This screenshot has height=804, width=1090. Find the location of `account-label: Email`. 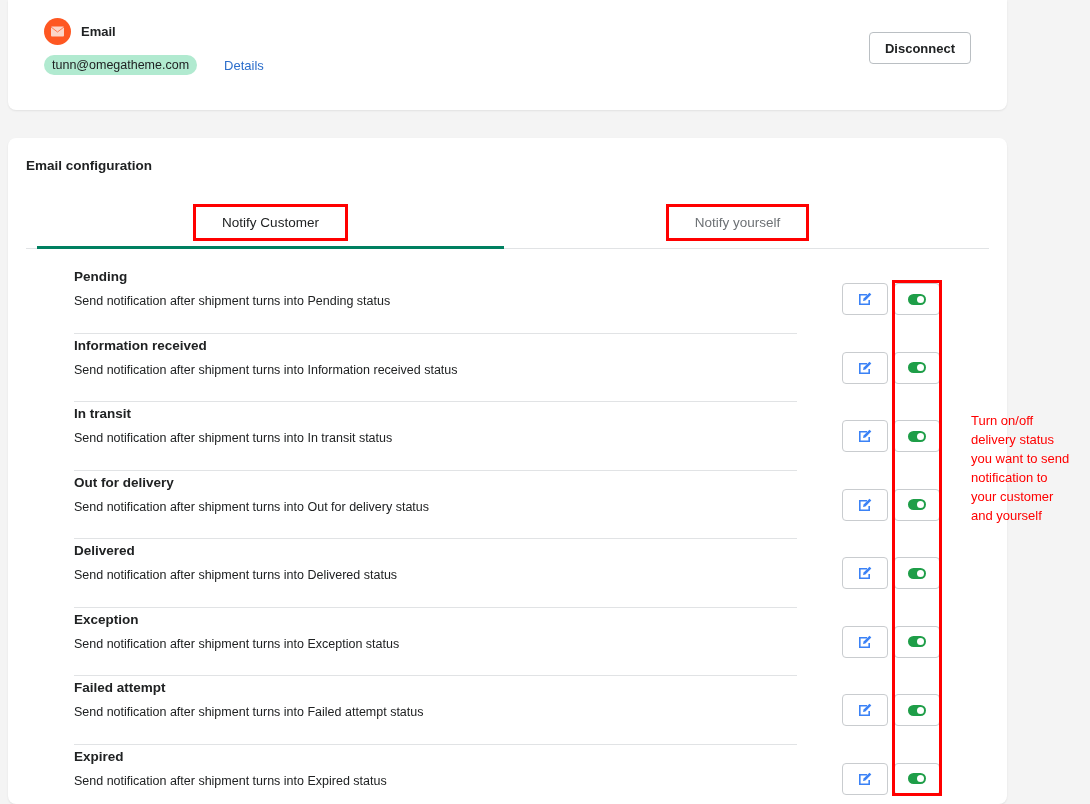

account-label: Email is located at coordinates (98, 31).